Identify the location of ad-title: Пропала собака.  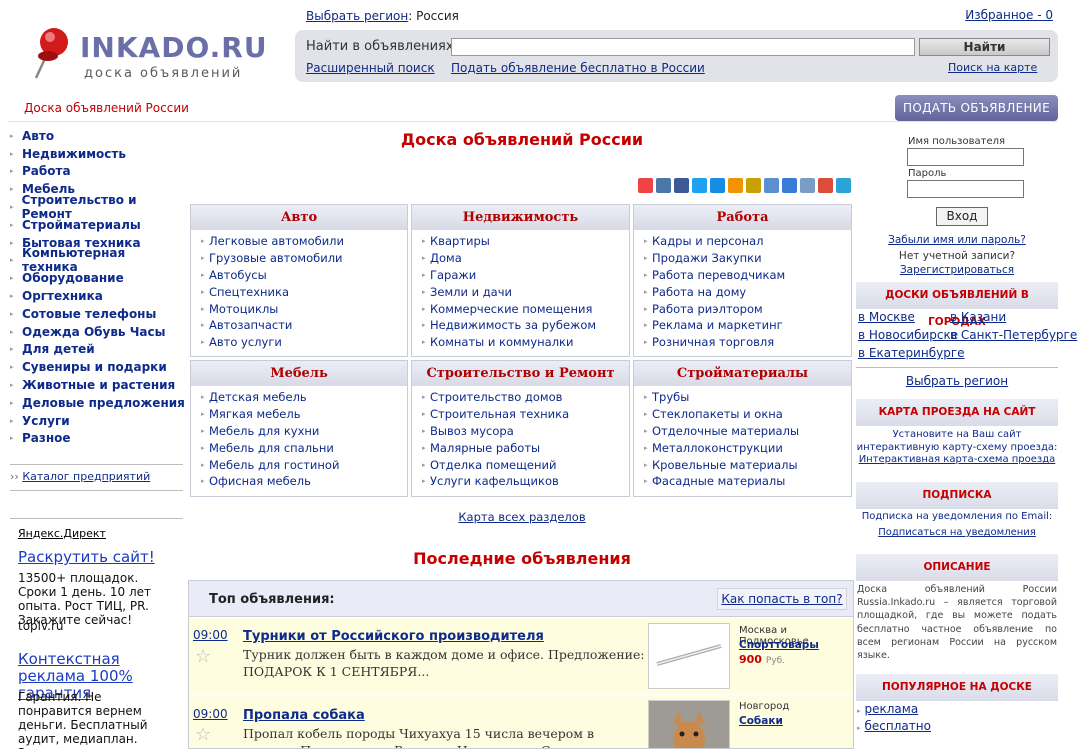
(304, 715).